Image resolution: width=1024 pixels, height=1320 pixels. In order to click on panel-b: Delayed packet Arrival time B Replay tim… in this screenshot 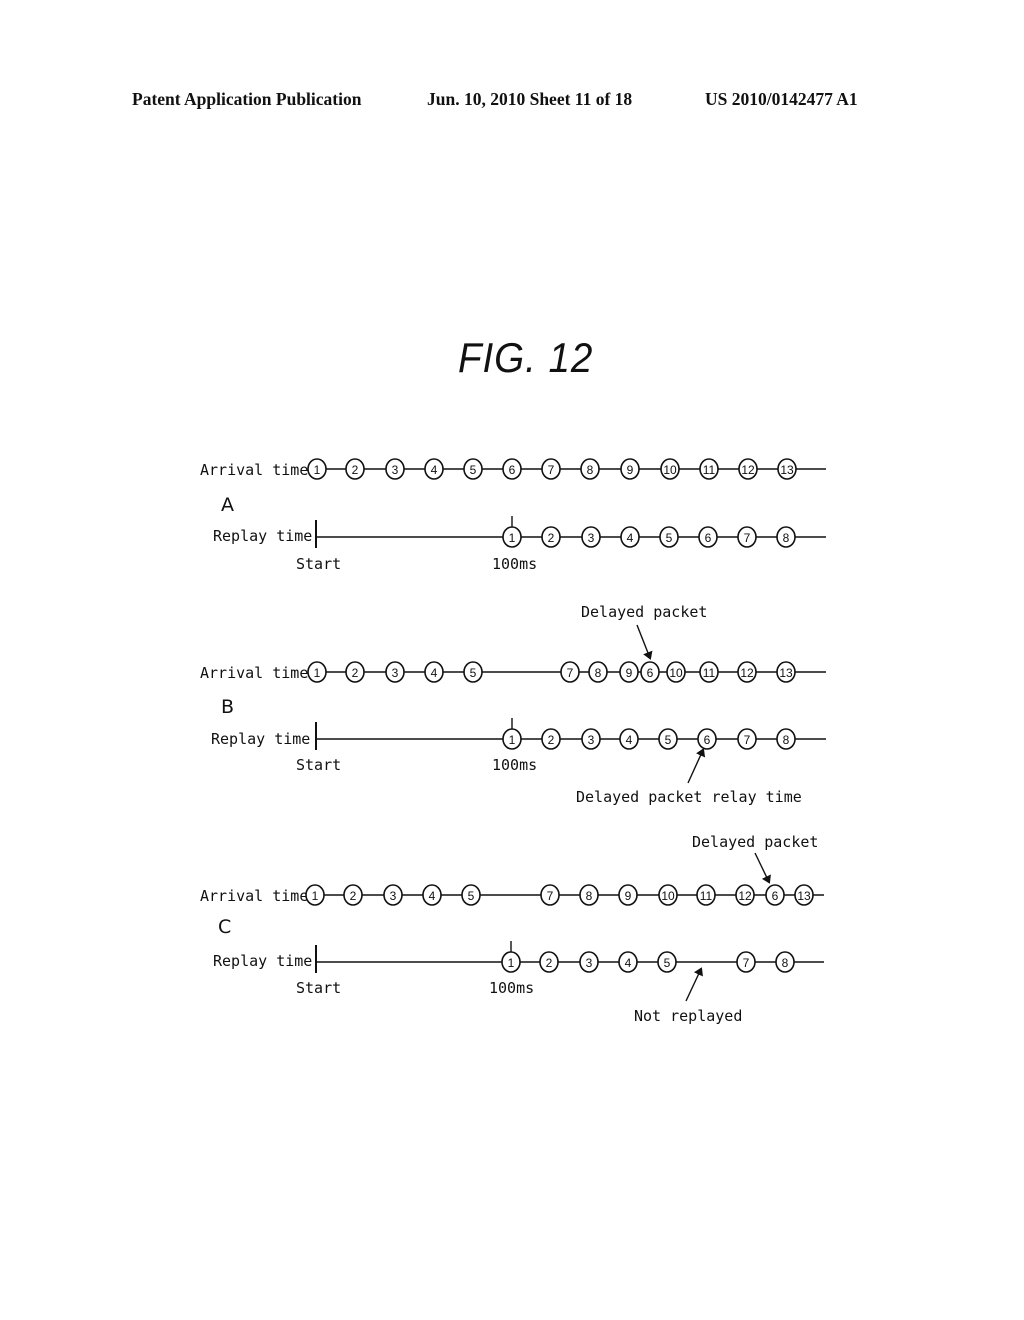, I will do `click(513, 704)`.